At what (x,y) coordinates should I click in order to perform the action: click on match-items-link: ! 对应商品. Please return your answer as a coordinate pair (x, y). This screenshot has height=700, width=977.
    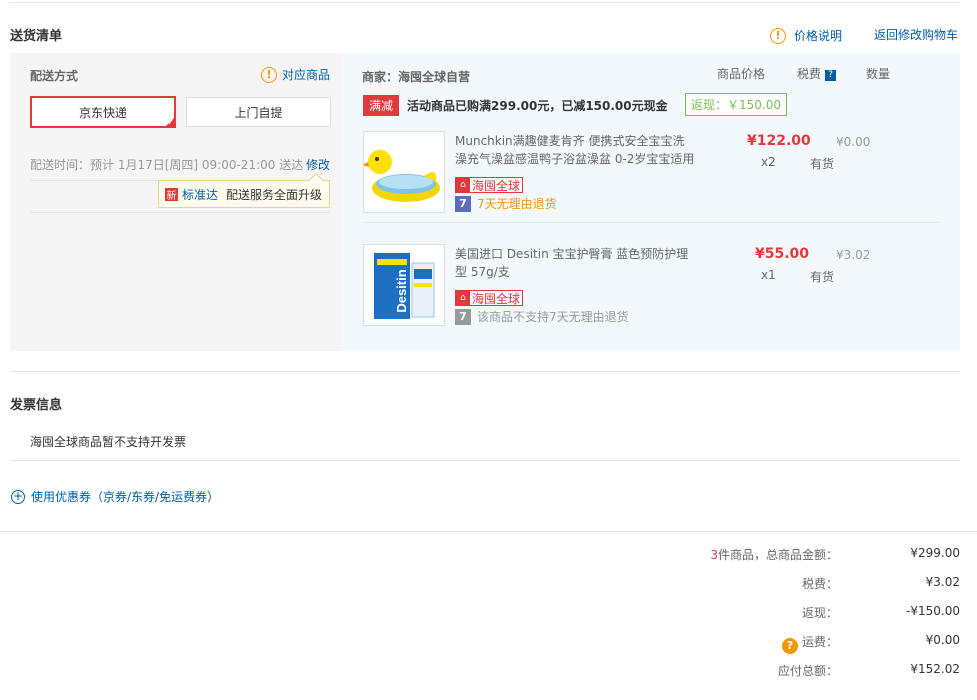
    Looking at the image, I should click on (295, 74).